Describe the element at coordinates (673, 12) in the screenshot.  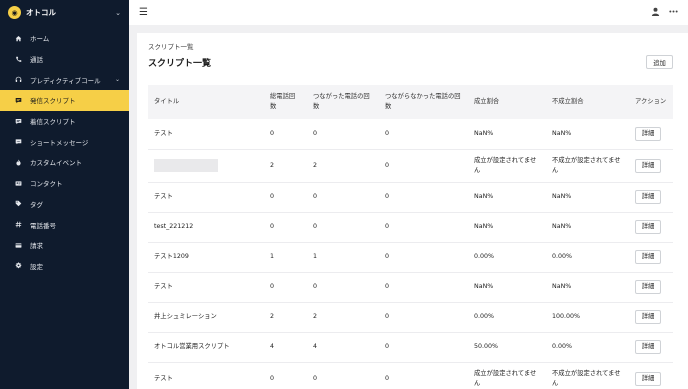
I see `more-options-icon` at that location.